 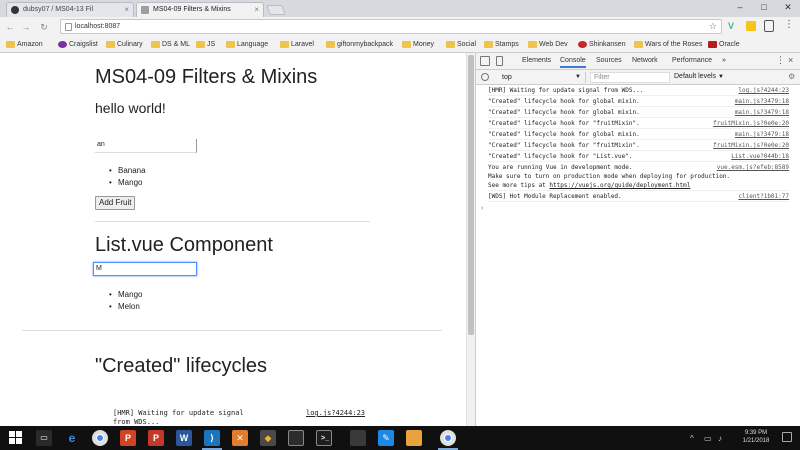 I want to click on devtools-menu-icon: ⋮, so click(x=780, y=60).